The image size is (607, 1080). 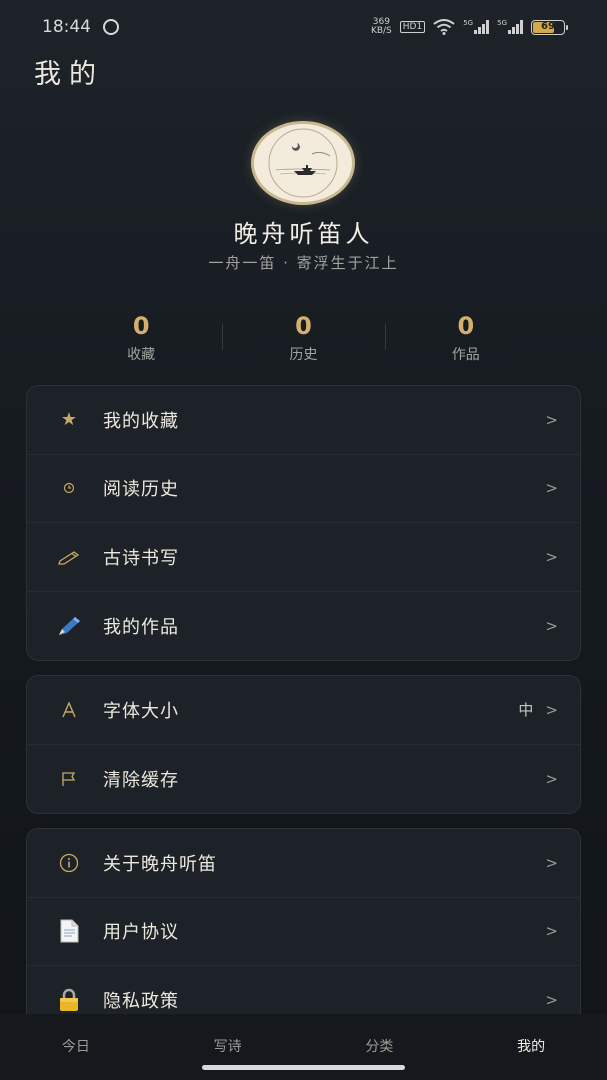 What do you see at coordinates (381, 31) in the screenshot?
I see `network-speed-unit: KB/S` at bounding box center [381, 31].